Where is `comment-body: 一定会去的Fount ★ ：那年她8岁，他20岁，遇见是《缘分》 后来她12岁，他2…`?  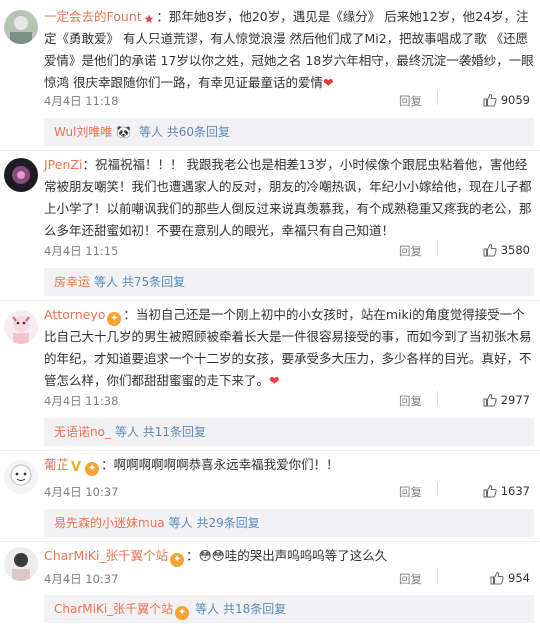 comment-body: 一定会去的Fount ★ ：那年她8岁，他20岁，遇见是《缘分》 后来她12岁，他2… is located at coordinates (289, 50).